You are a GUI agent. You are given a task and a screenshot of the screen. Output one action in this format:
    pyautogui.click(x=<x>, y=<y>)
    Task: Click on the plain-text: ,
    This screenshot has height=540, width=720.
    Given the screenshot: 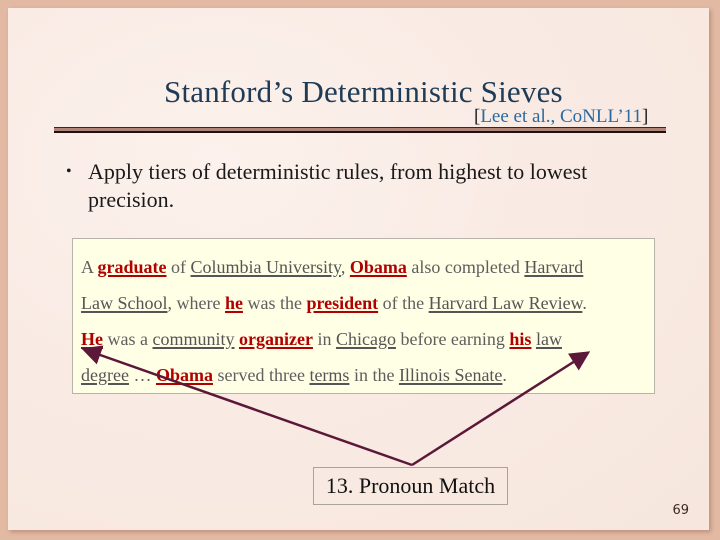 What is the action you would take?
    pyautogui.click(x=345, y=267)
    